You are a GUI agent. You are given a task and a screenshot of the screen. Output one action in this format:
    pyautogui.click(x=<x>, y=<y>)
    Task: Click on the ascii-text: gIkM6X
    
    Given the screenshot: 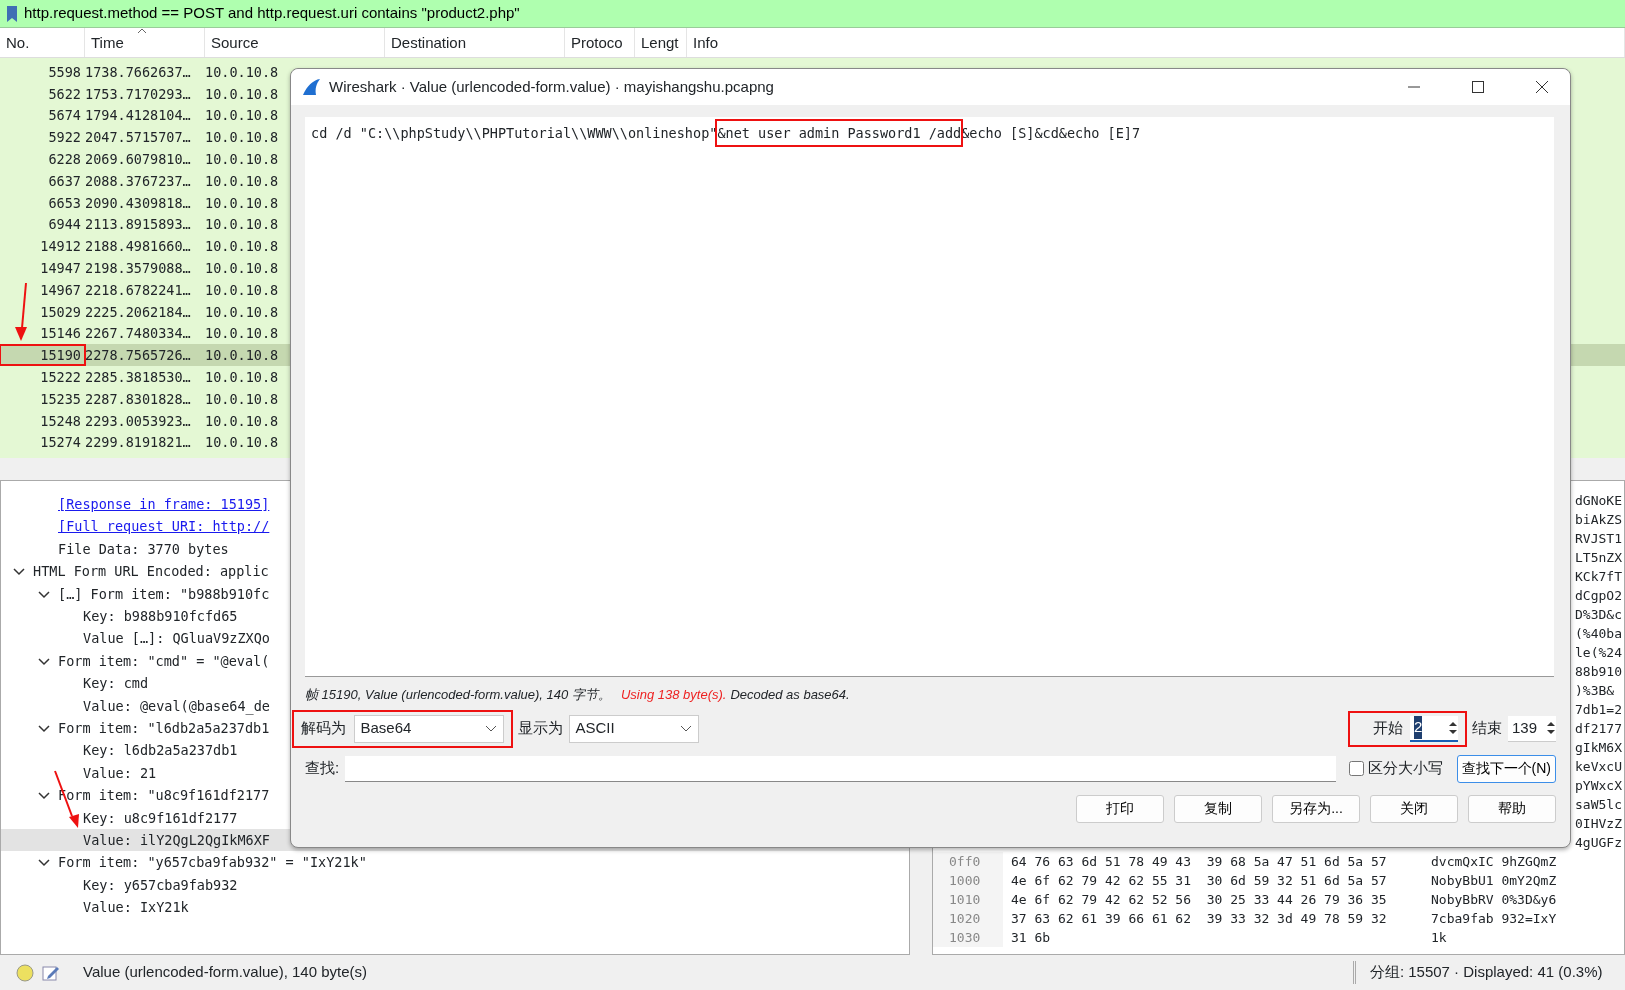 What is the action you would take?
    pyautogui.click(x=1598, y=747)
    